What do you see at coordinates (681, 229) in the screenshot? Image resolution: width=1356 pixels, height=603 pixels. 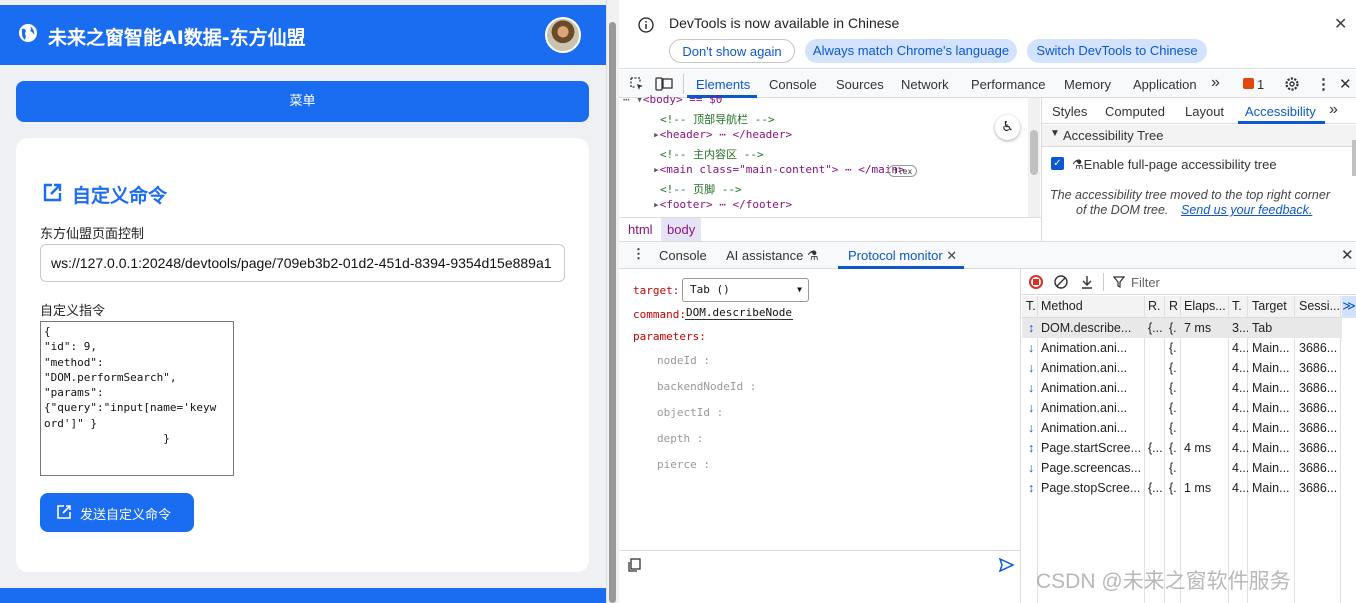 I see `breadcrumb-body: body` at bounding box center [681, 229].